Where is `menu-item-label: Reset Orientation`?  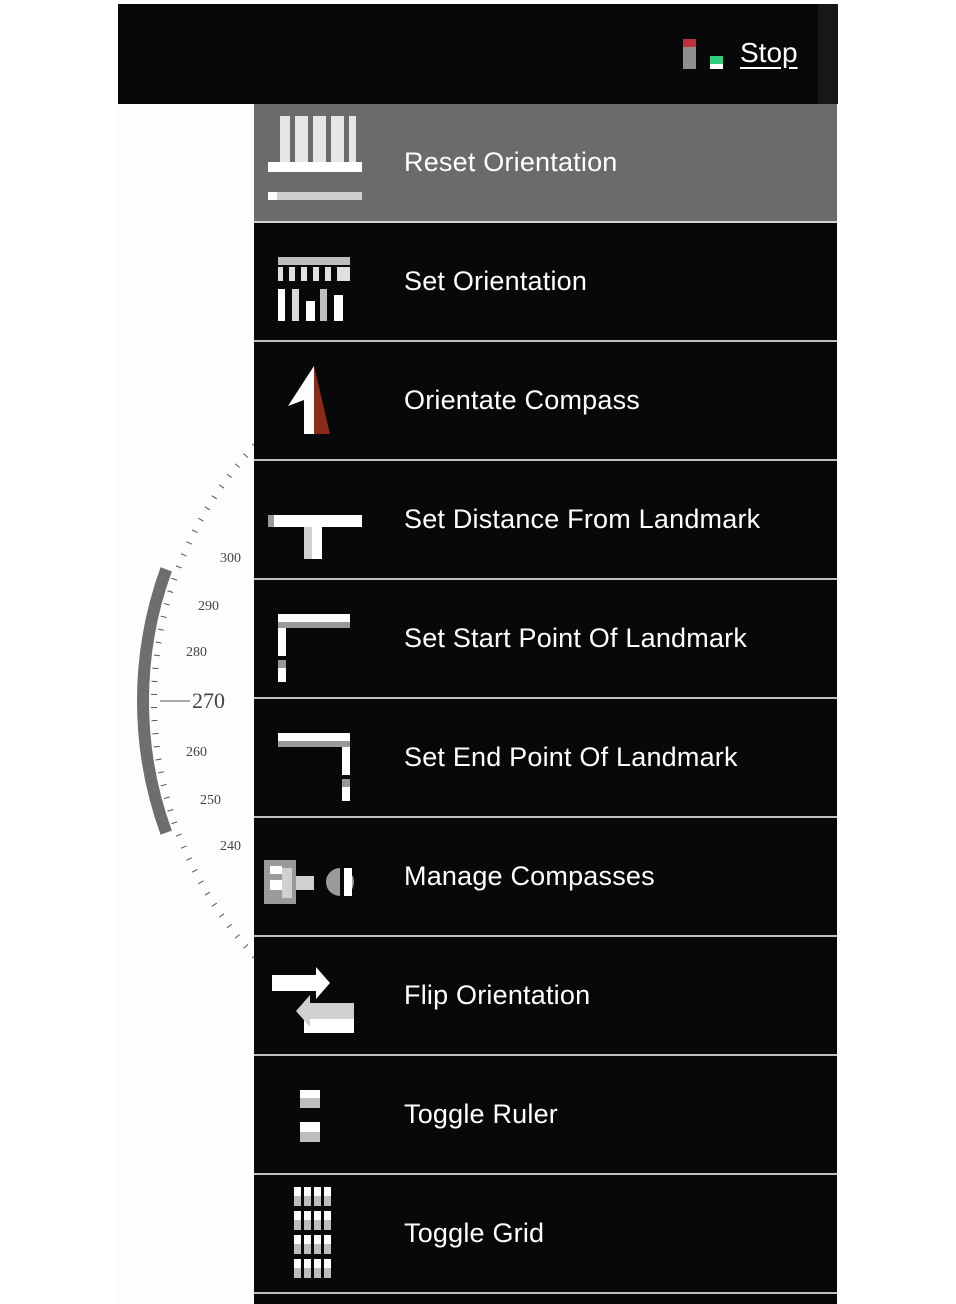
menu-item-label: Reset Orientation is located at coordinates (511, 162).